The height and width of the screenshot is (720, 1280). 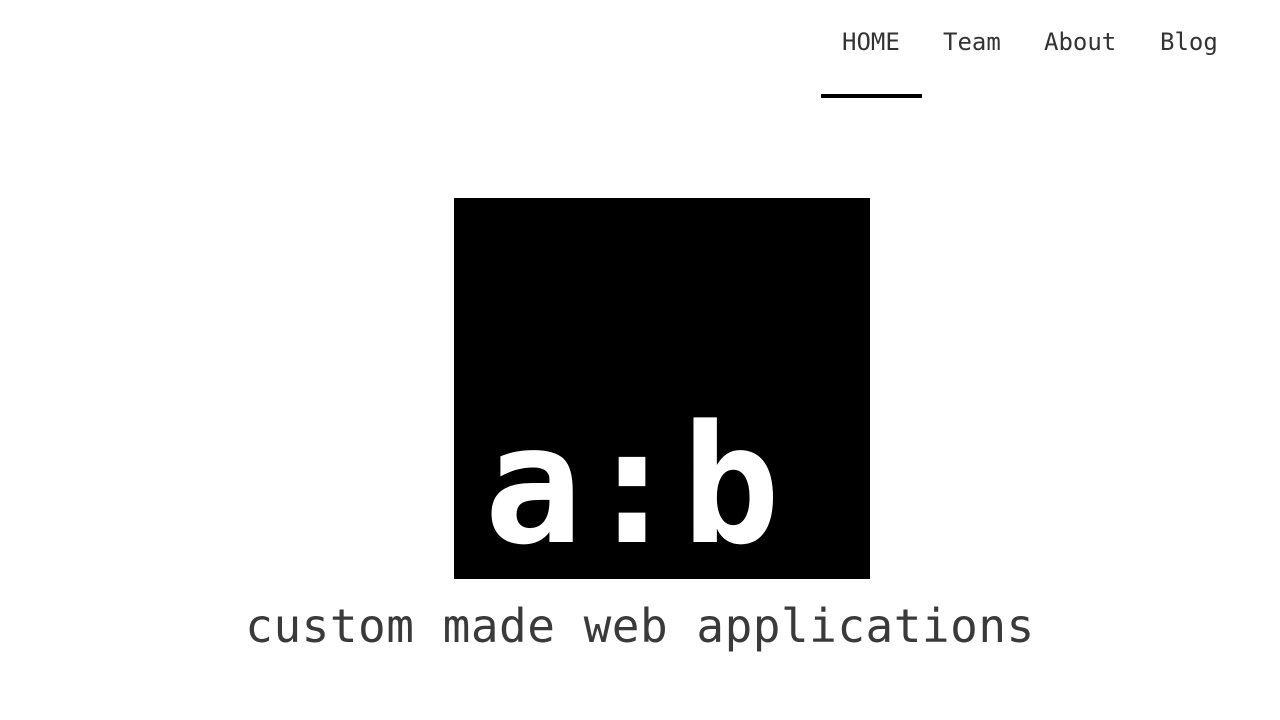 What do you see at coordinates (640, 626) in the screenshot?
I see `hero-tagline: custom made web applications` at bounding box center [640, 626].